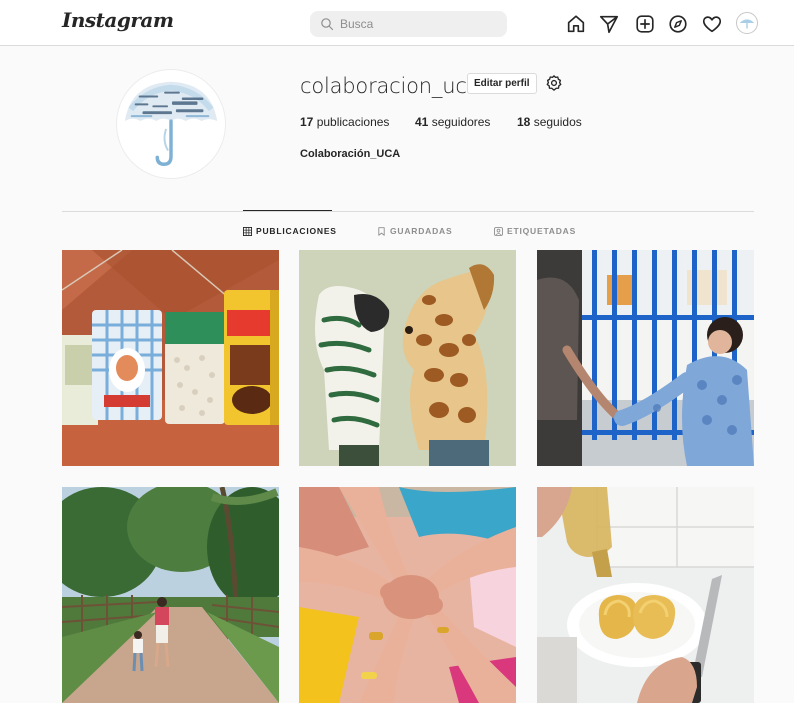  I want to click on followers-count: 41, so click(422, 122).